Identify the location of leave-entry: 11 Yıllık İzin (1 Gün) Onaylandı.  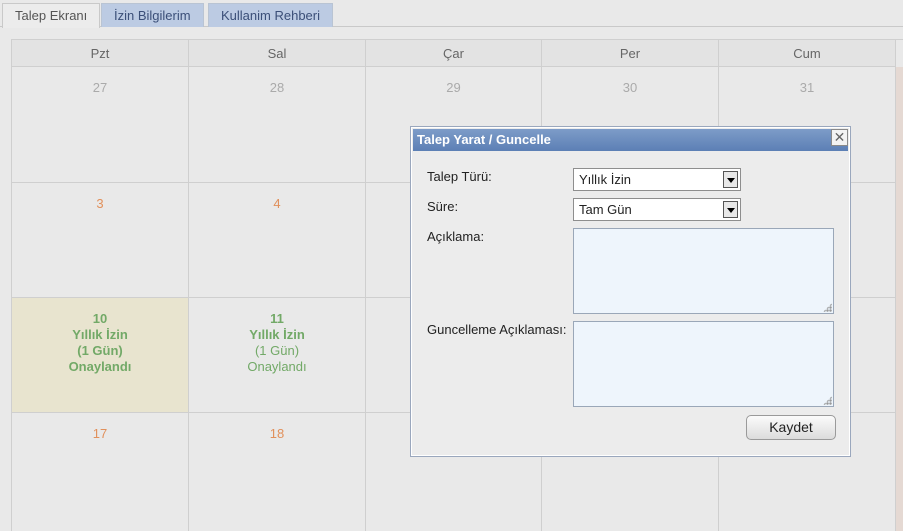
(277, 343).